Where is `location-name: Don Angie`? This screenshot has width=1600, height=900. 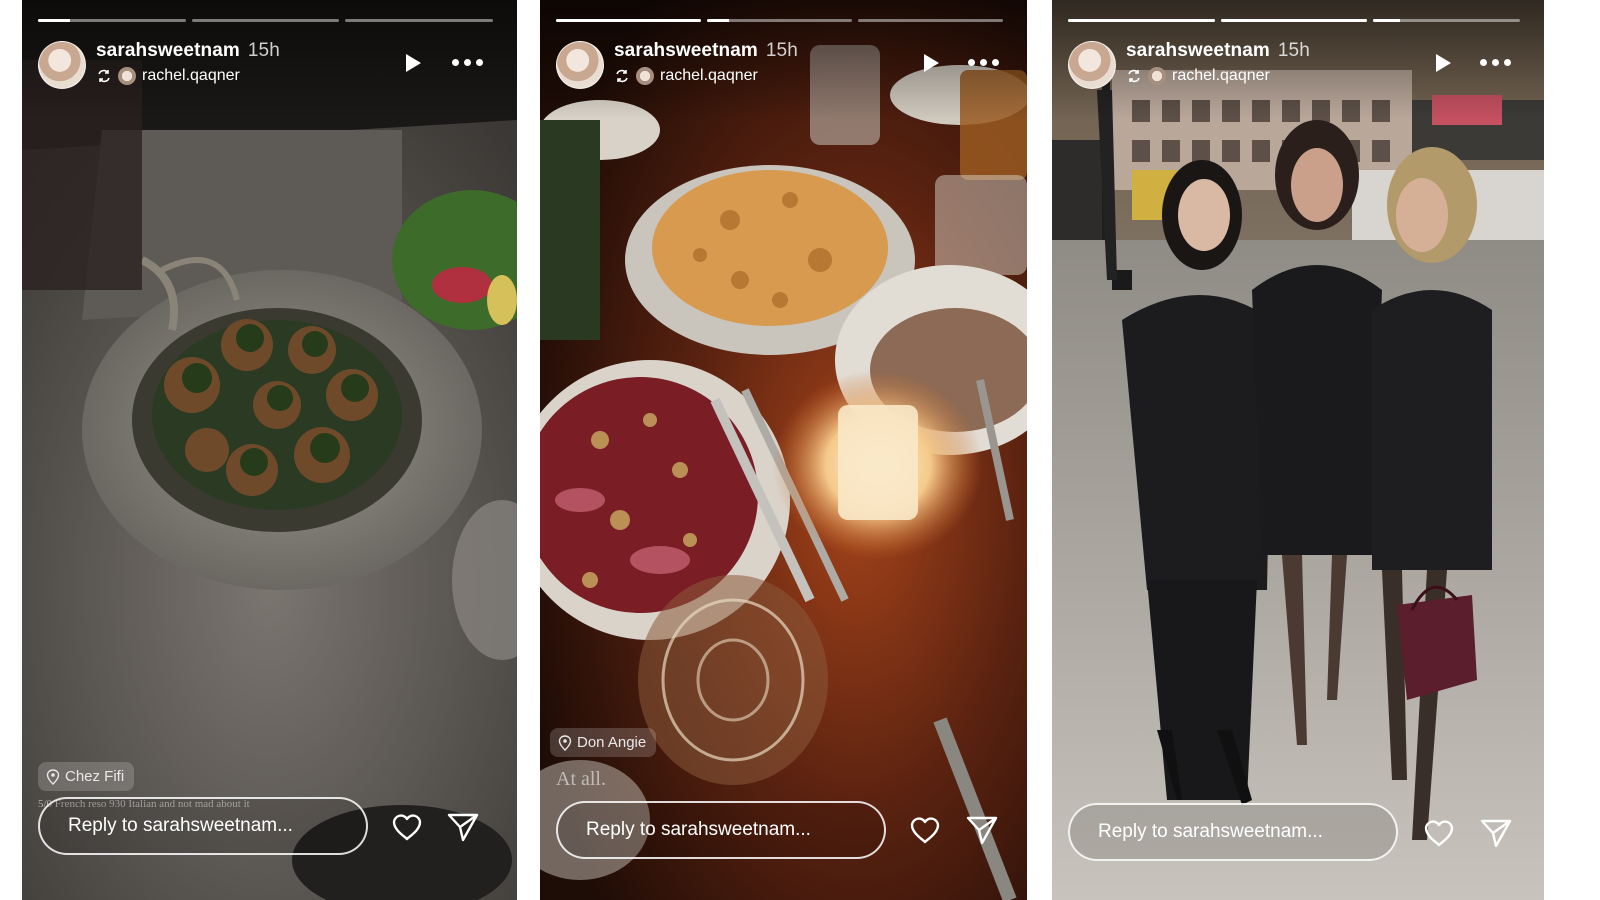
location-name: Don Angie is located at coordinates (612, 742).